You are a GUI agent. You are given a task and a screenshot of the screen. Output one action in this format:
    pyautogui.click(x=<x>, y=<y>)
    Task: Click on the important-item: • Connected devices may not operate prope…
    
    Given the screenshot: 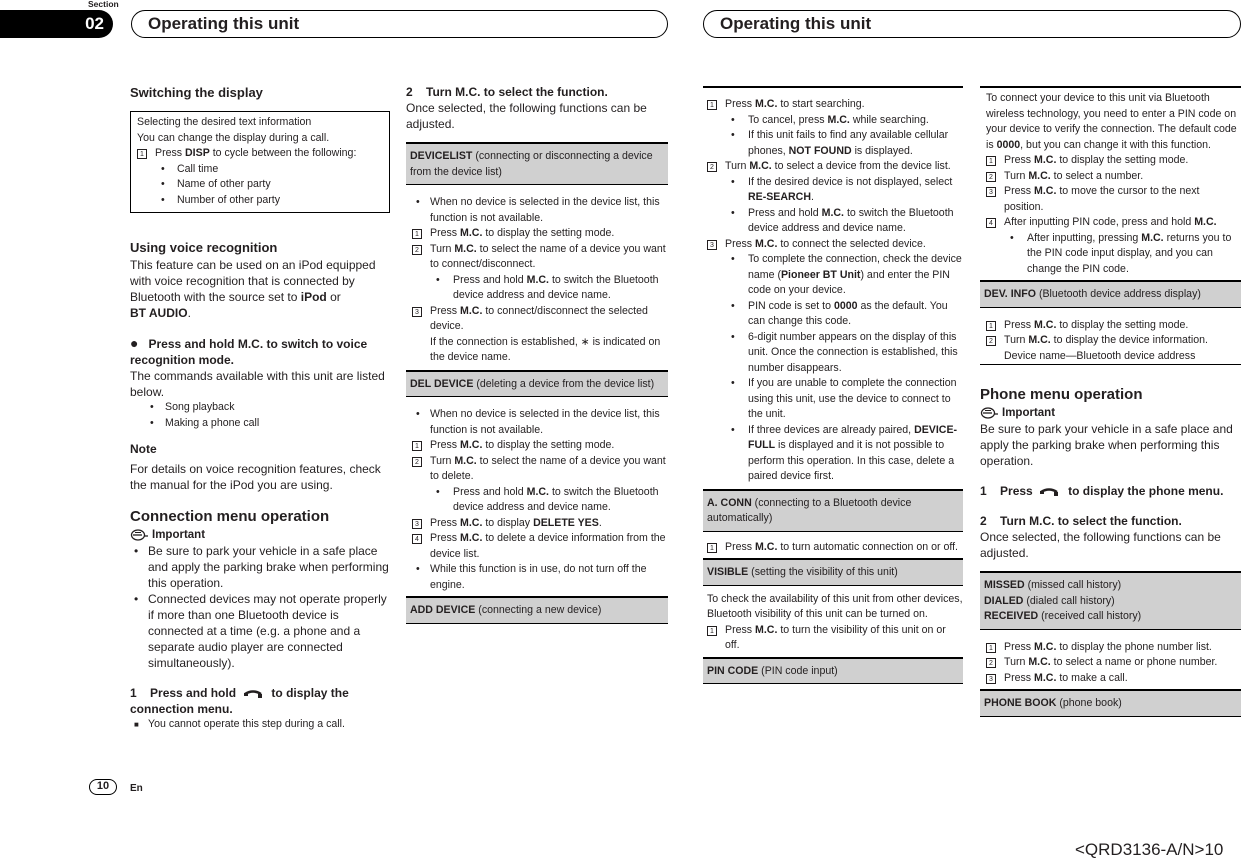 What is the action you would take?
    pyautogui.click(x=260, y=631)
    